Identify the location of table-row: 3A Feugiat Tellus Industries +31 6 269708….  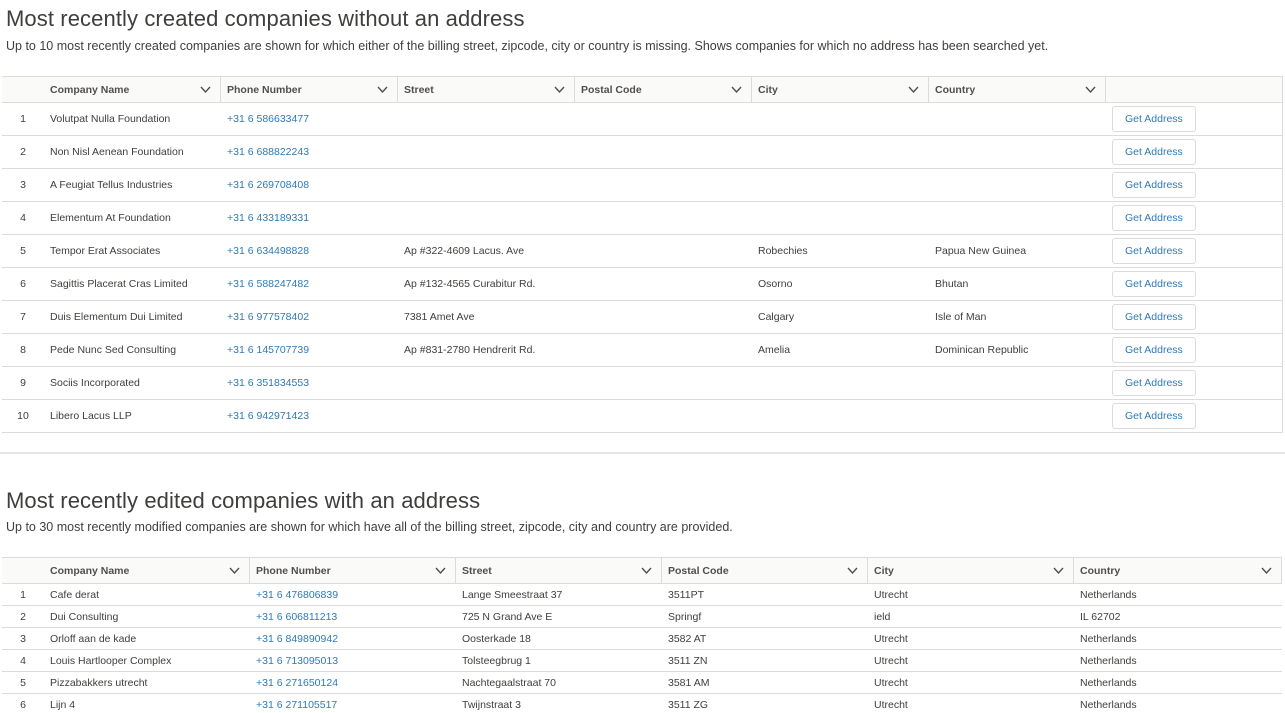
(642, 185).